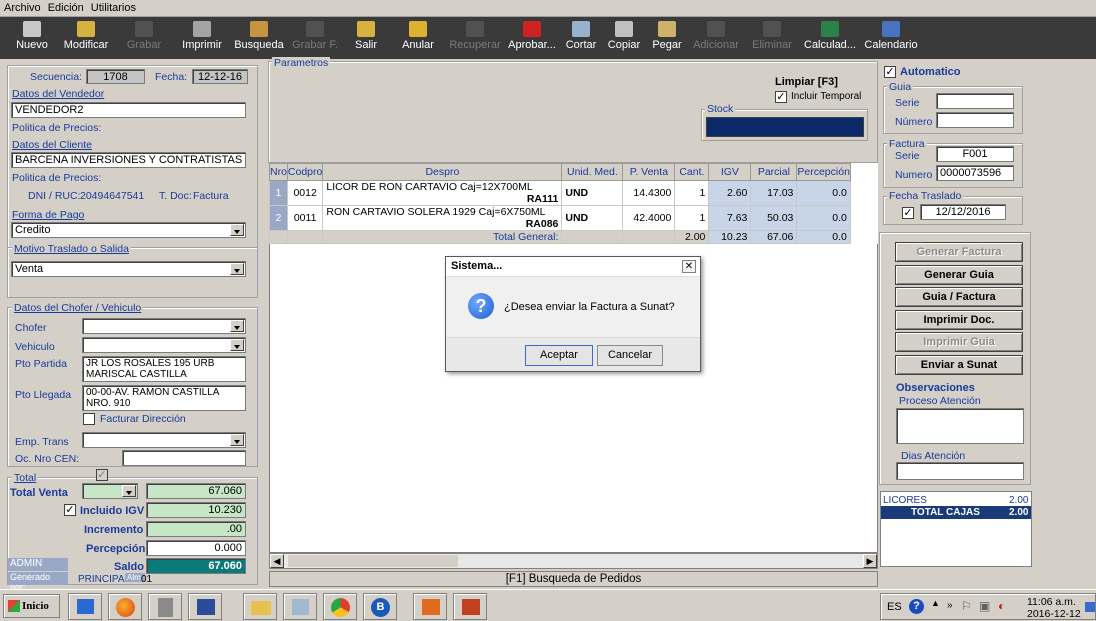 The image size is (1096, 621). Describe the element at coordinates (164, 440) in the screenshot. I see `emp-trans-select` at that location.